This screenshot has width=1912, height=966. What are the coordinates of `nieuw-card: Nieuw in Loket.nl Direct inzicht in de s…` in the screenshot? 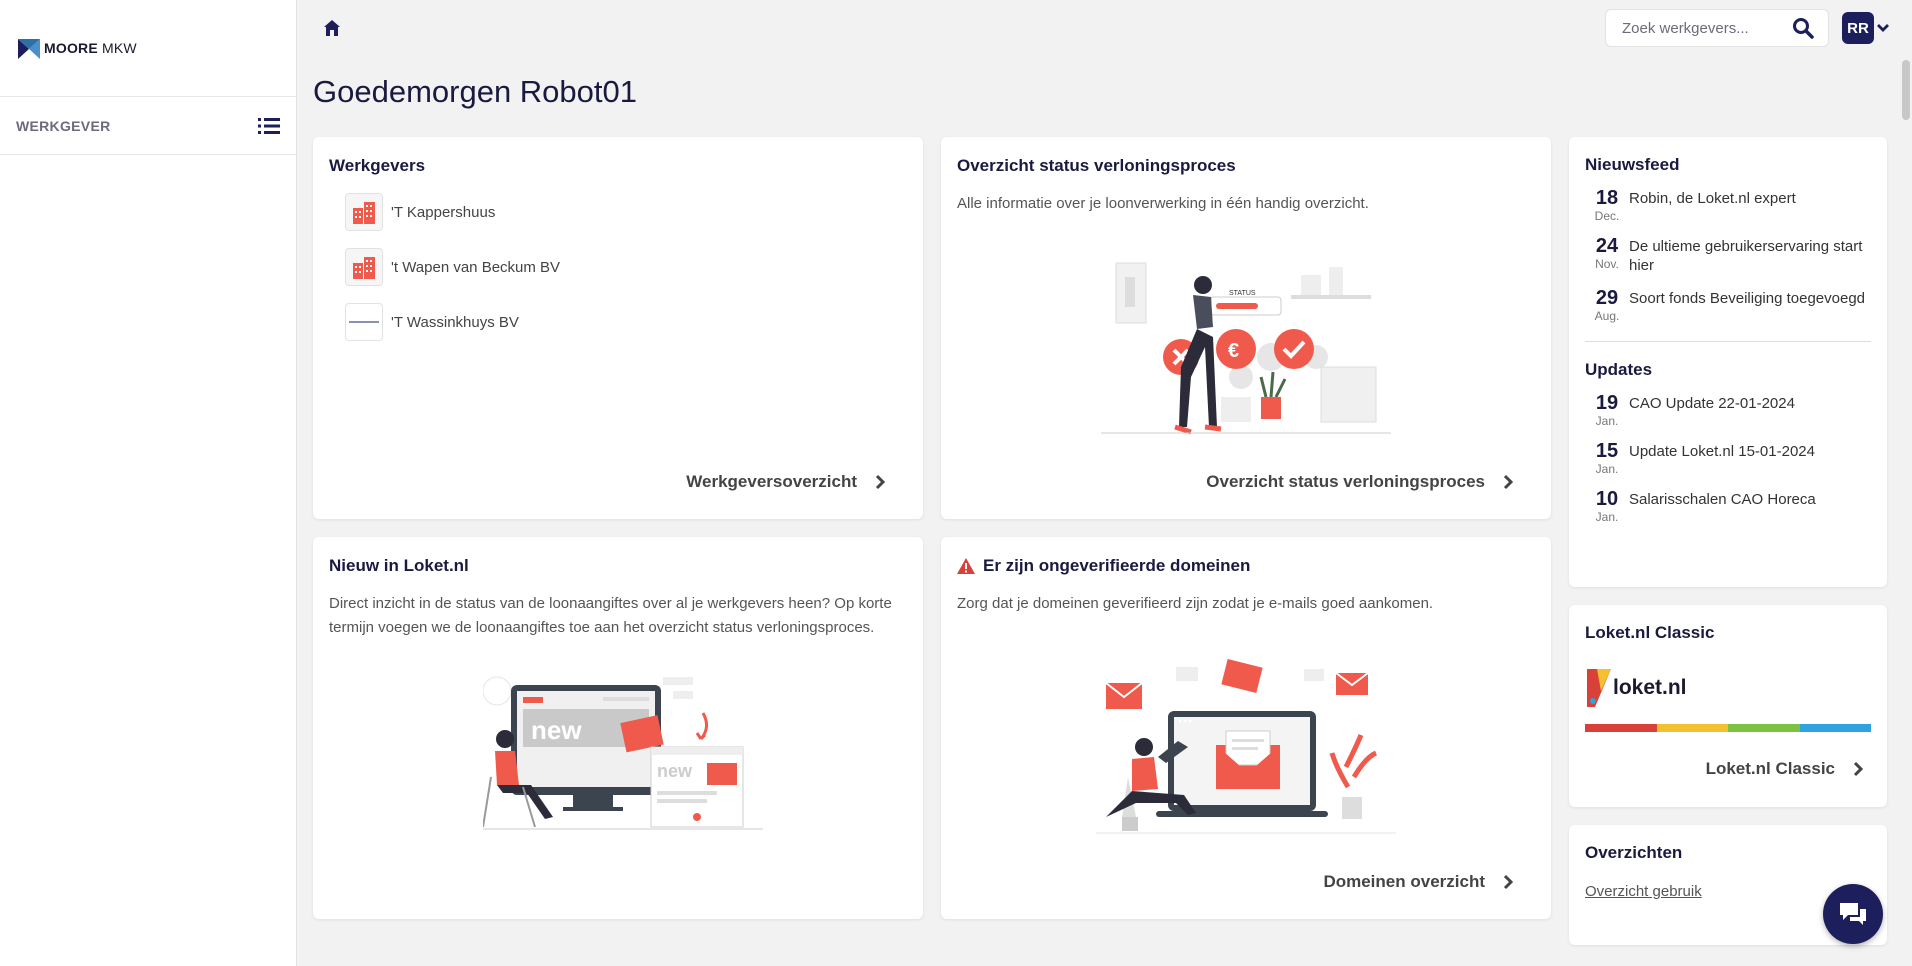 It's located at (618, 728).